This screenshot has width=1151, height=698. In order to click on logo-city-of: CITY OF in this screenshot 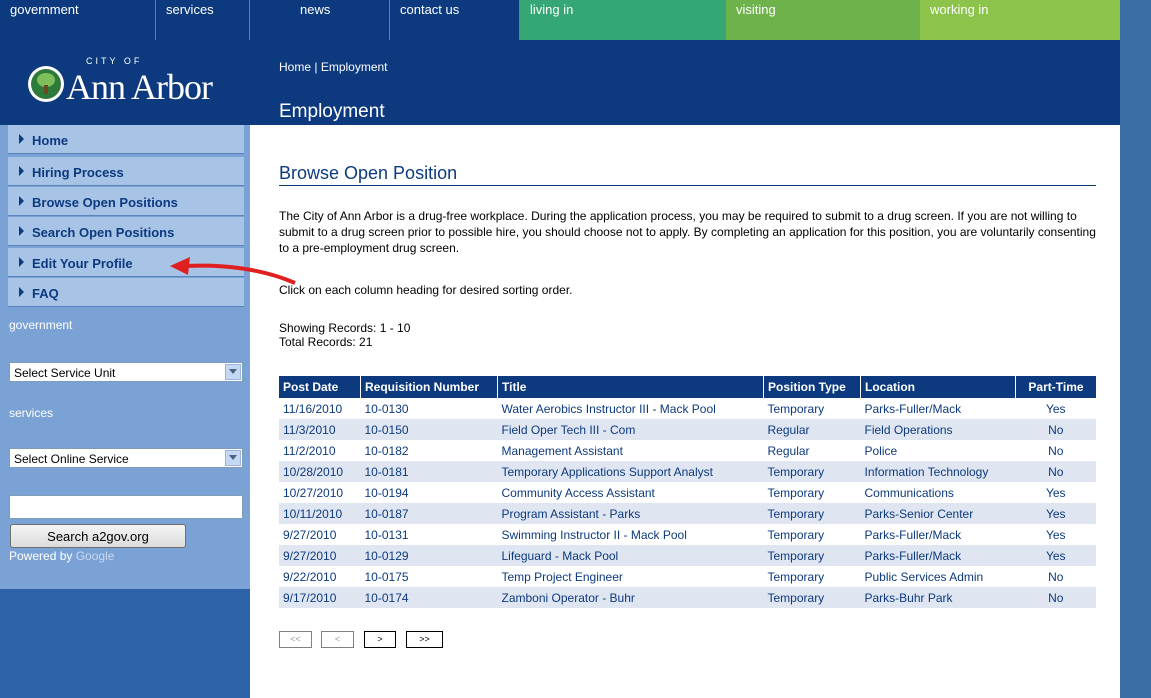, I will do `click(114, 61)`.